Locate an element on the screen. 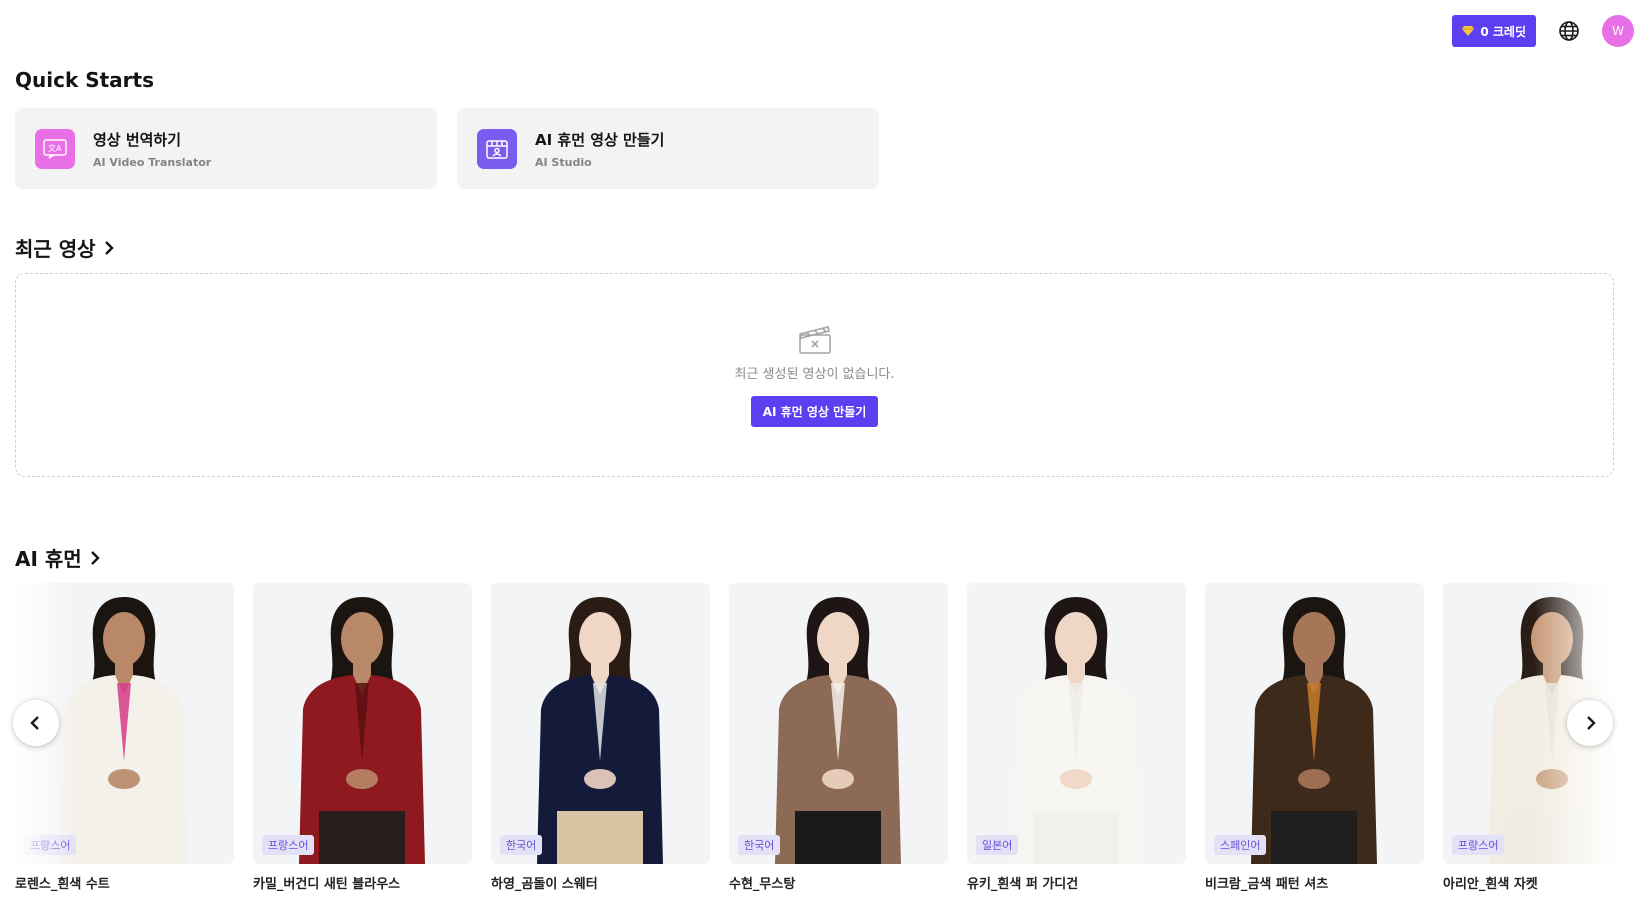 This screenshot has width=1644, height=914. credit-button: 0 크레딧 is located at coordinates (1494, 31).